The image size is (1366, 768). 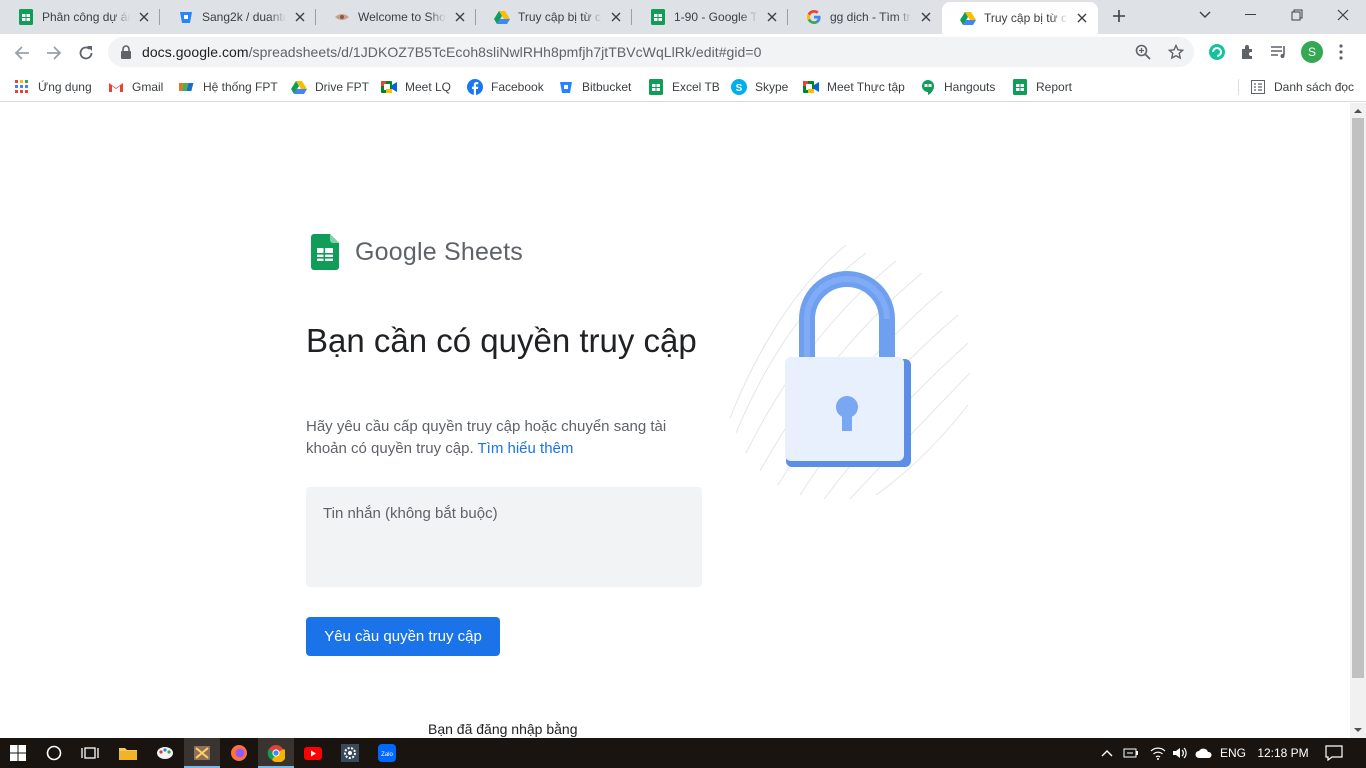 What do you see at coordinates (505, 87) in the screenshot?
I see `bookmark-facebook: Facebook` at bounding box center [505, 87].